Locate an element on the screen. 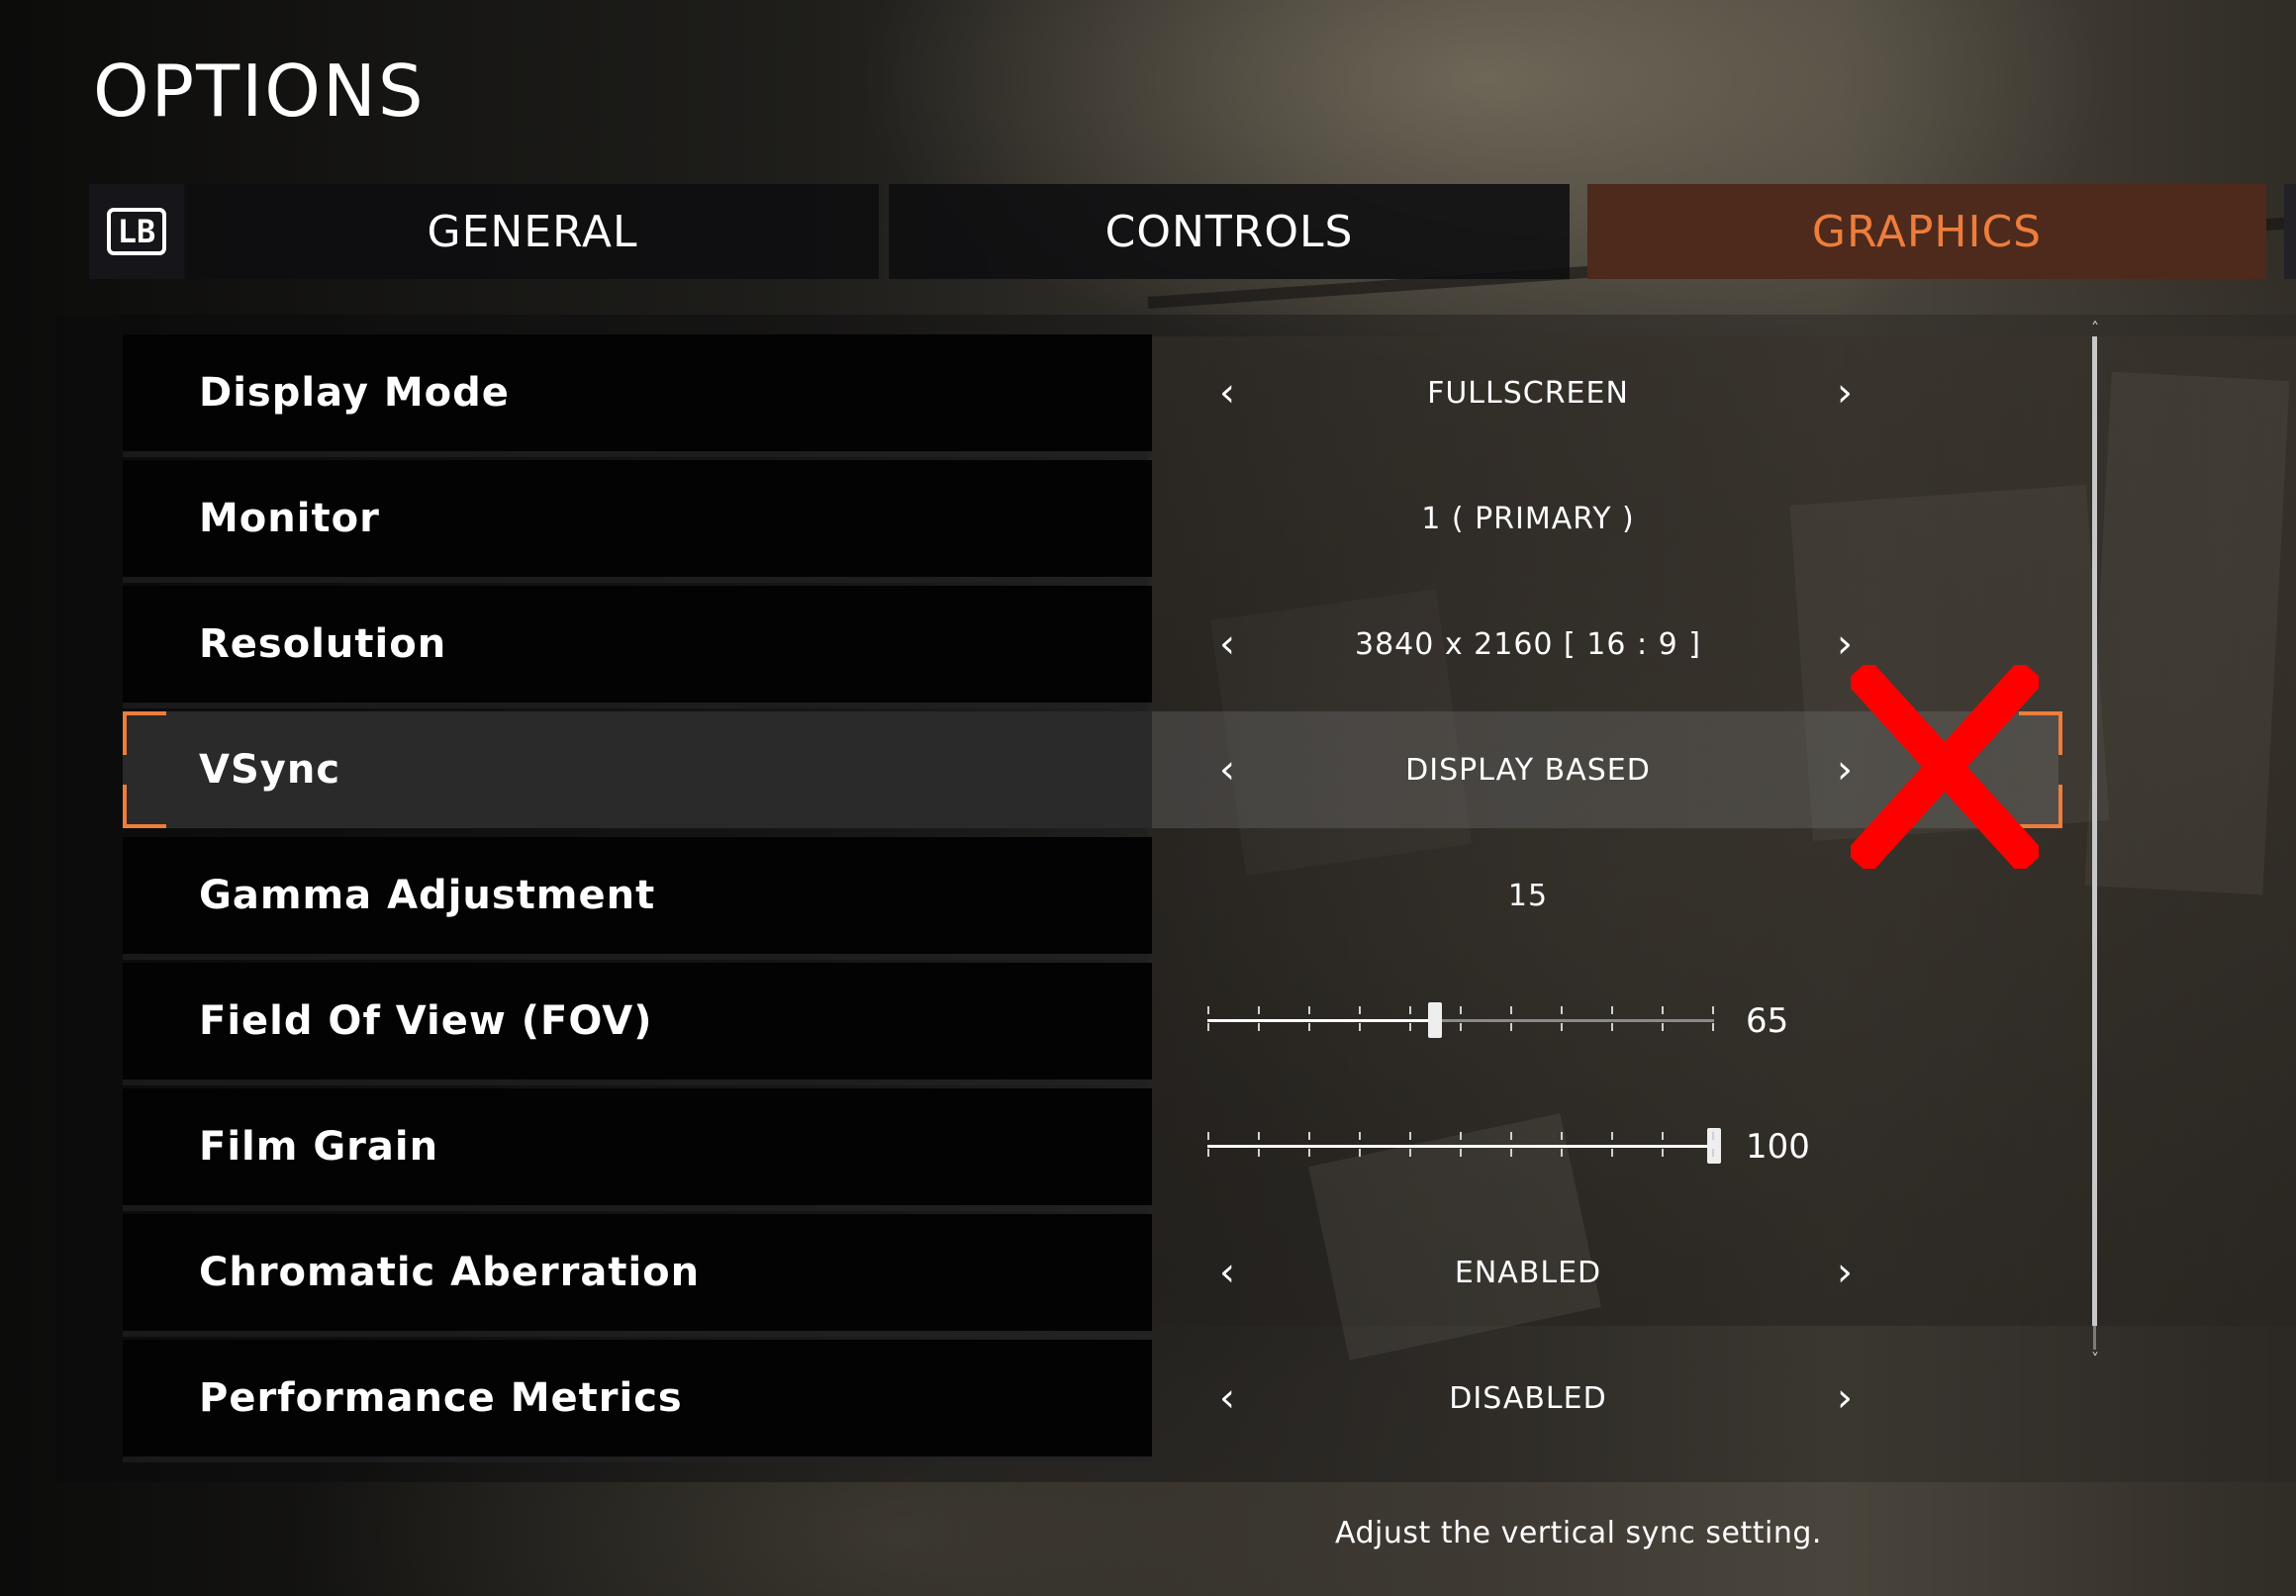 The image size is (2296, 1596). setting-value-box: ‹ DISABLED › is located at coordinates (1605, 1398).